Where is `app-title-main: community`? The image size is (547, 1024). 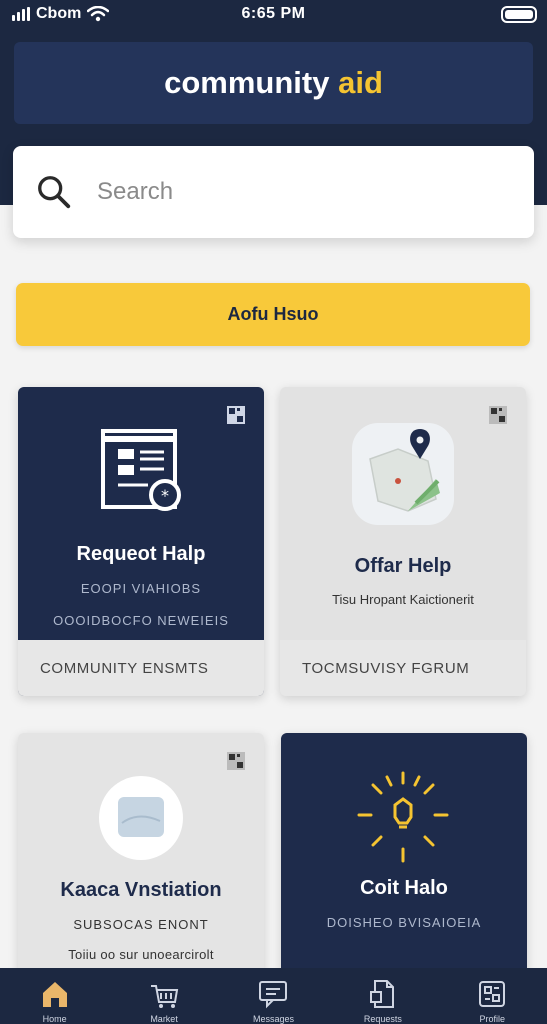
app-title-main: community is located at coordinates (247, 82).